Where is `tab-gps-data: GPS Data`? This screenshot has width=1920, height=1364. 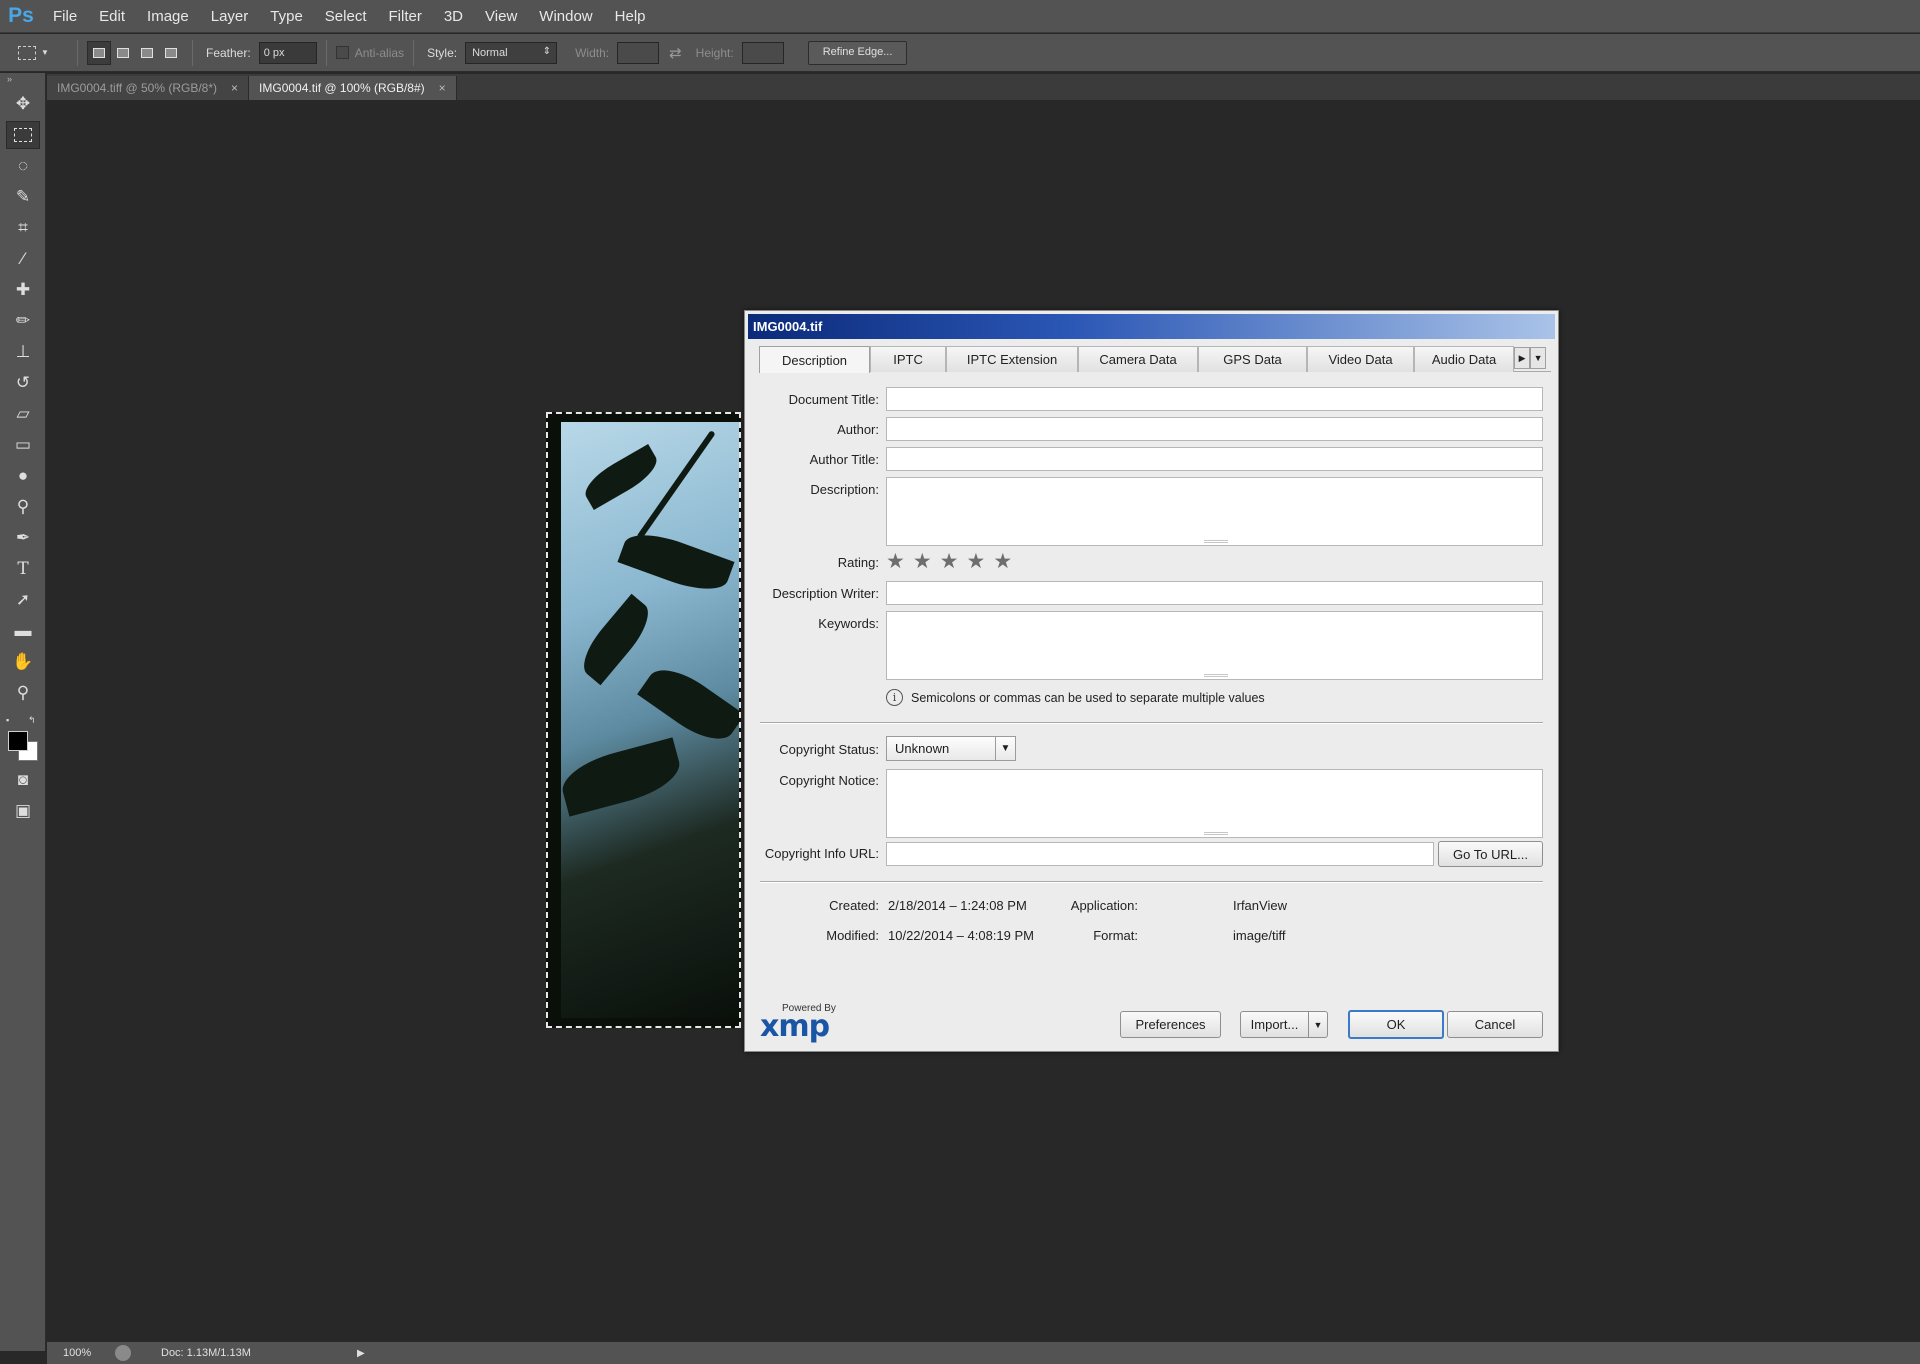
tab-gps-data: GPS Data is located at coordinates (1253, 359).